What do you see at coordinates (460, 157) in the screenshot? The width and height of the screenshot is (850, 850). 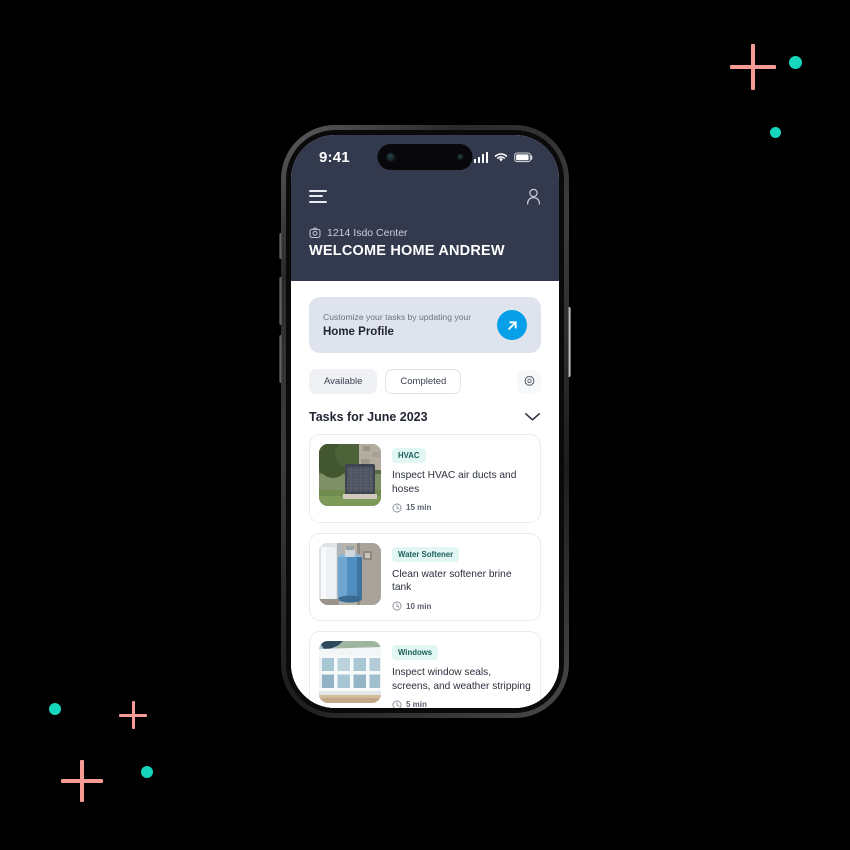 I see `face-id-sensor-icon` at bounding box center [460, 157].